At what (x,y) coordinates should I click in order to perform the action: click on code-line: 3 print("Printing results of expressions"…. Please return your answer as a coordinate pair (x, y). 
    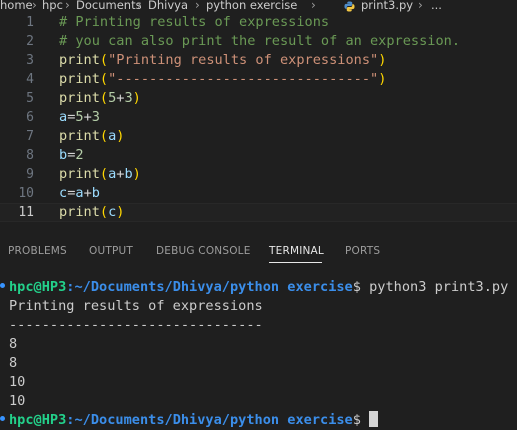
    Looking at the image, I should click on (258, 60).